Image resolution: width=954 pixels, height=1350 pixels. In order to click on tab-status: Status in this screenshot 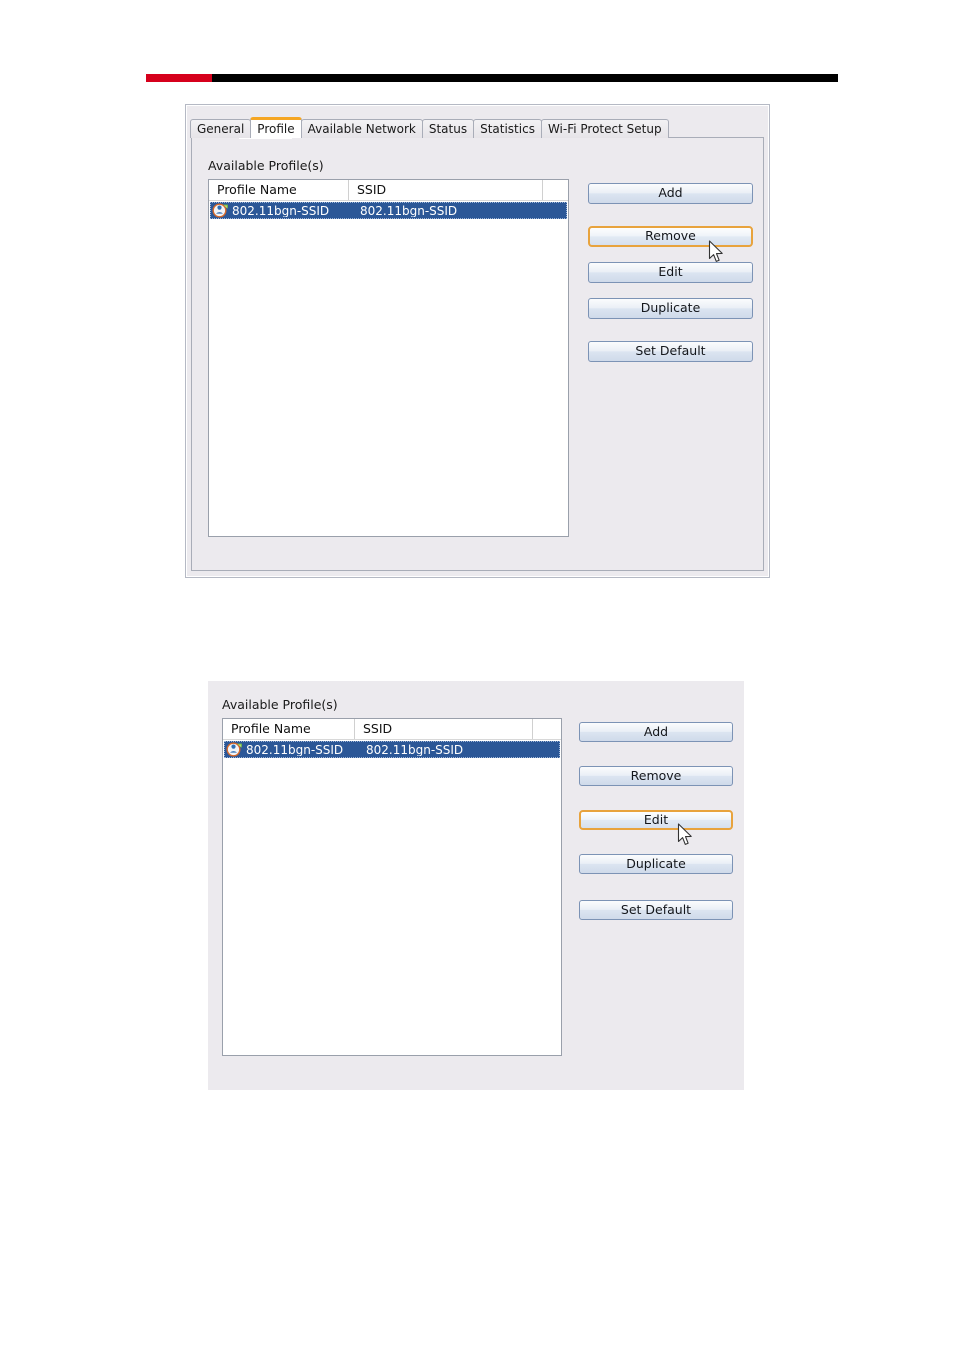, I will do `click(448, 128)`.